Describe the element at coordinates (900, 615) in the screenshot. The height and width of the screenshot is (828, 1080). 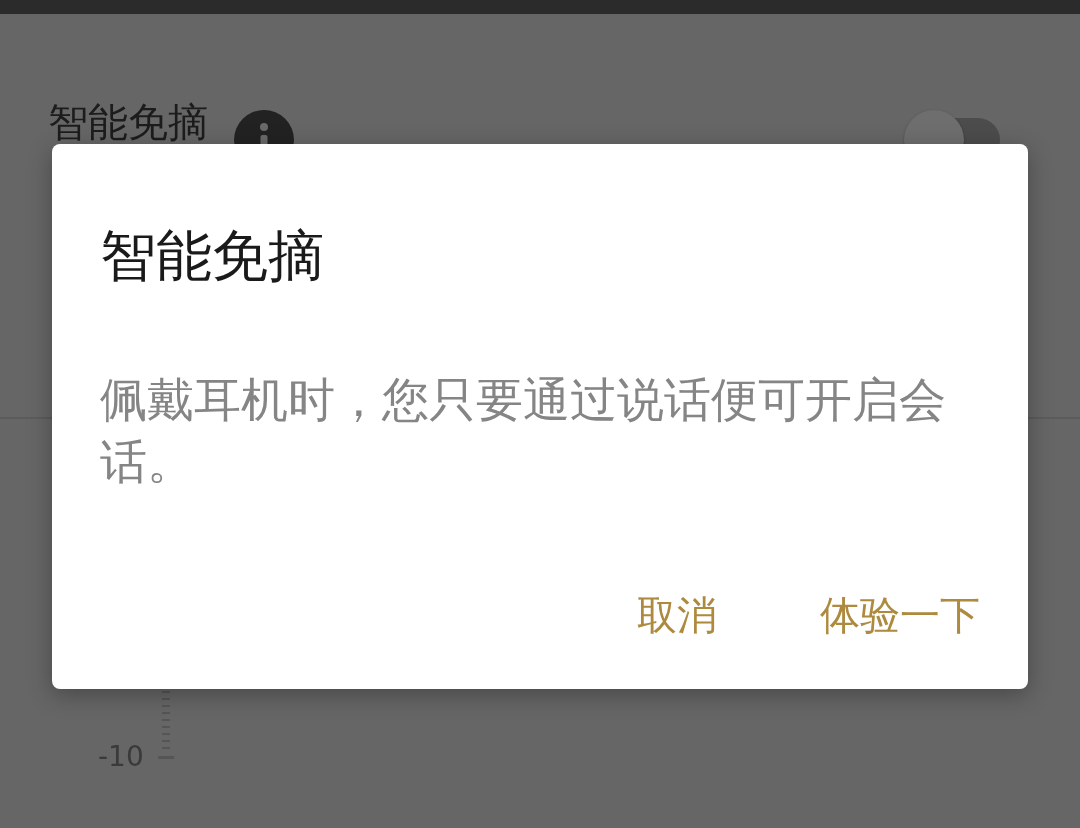
I see `dialog-button: 体验一下` at that location.